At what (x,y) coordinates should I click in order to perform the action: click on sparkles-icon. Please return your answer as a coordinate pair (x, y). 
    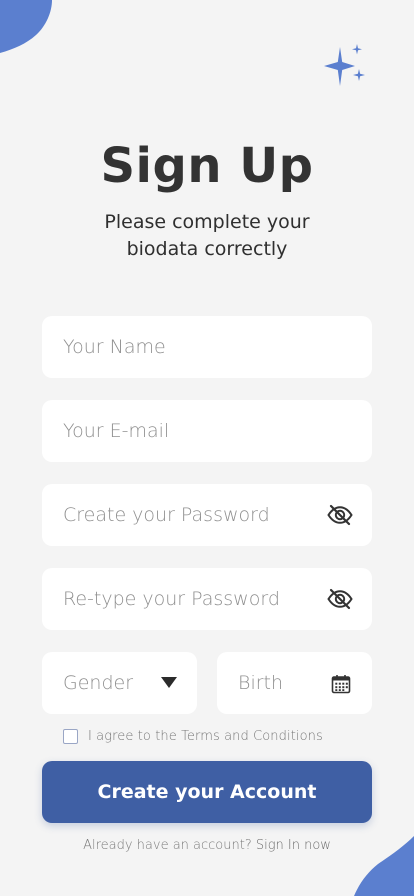
    Looking at the image, I should click on (344, 65).